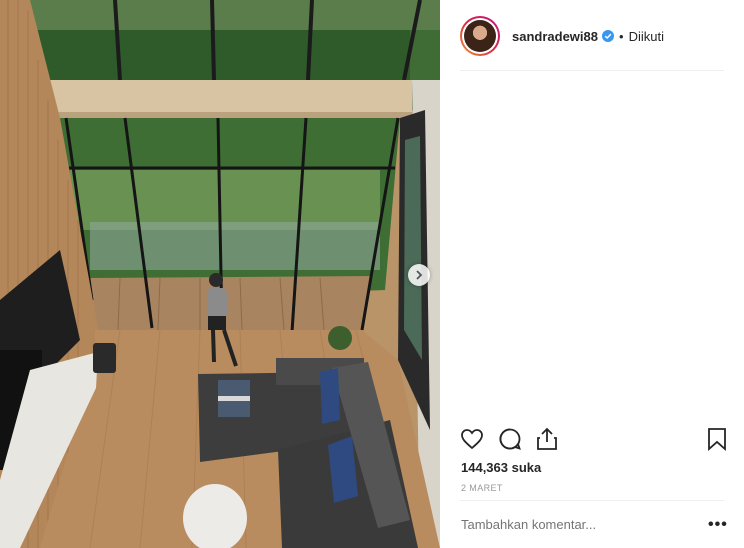 This screenshot has width=744, height=548. Describe the element at coordinates (594, 440) in the screenshot. I see `action-bar` at that location.